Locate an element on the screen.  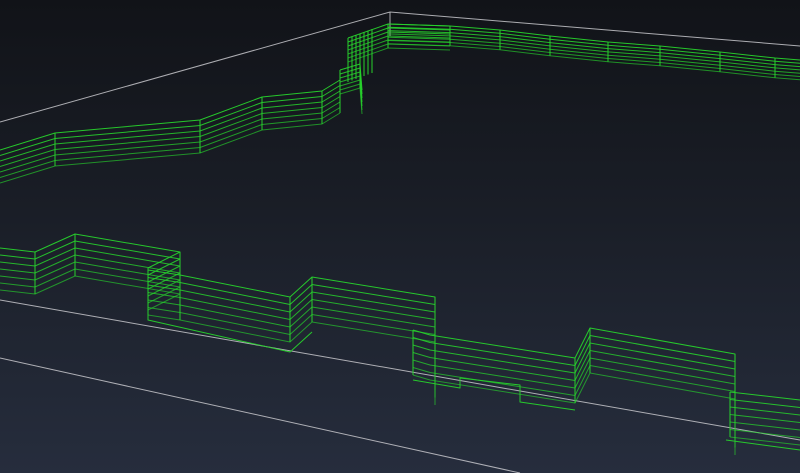
wall-front-b is located at coordinates (291, 337).